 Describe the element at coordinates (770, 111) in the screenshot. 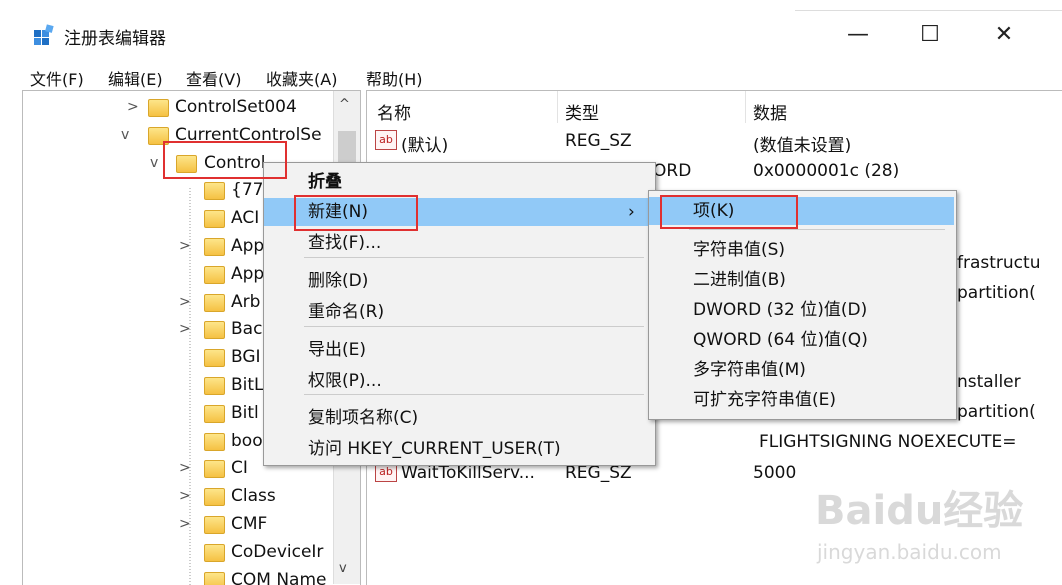

I see `column-header-data: 数据` at that location.